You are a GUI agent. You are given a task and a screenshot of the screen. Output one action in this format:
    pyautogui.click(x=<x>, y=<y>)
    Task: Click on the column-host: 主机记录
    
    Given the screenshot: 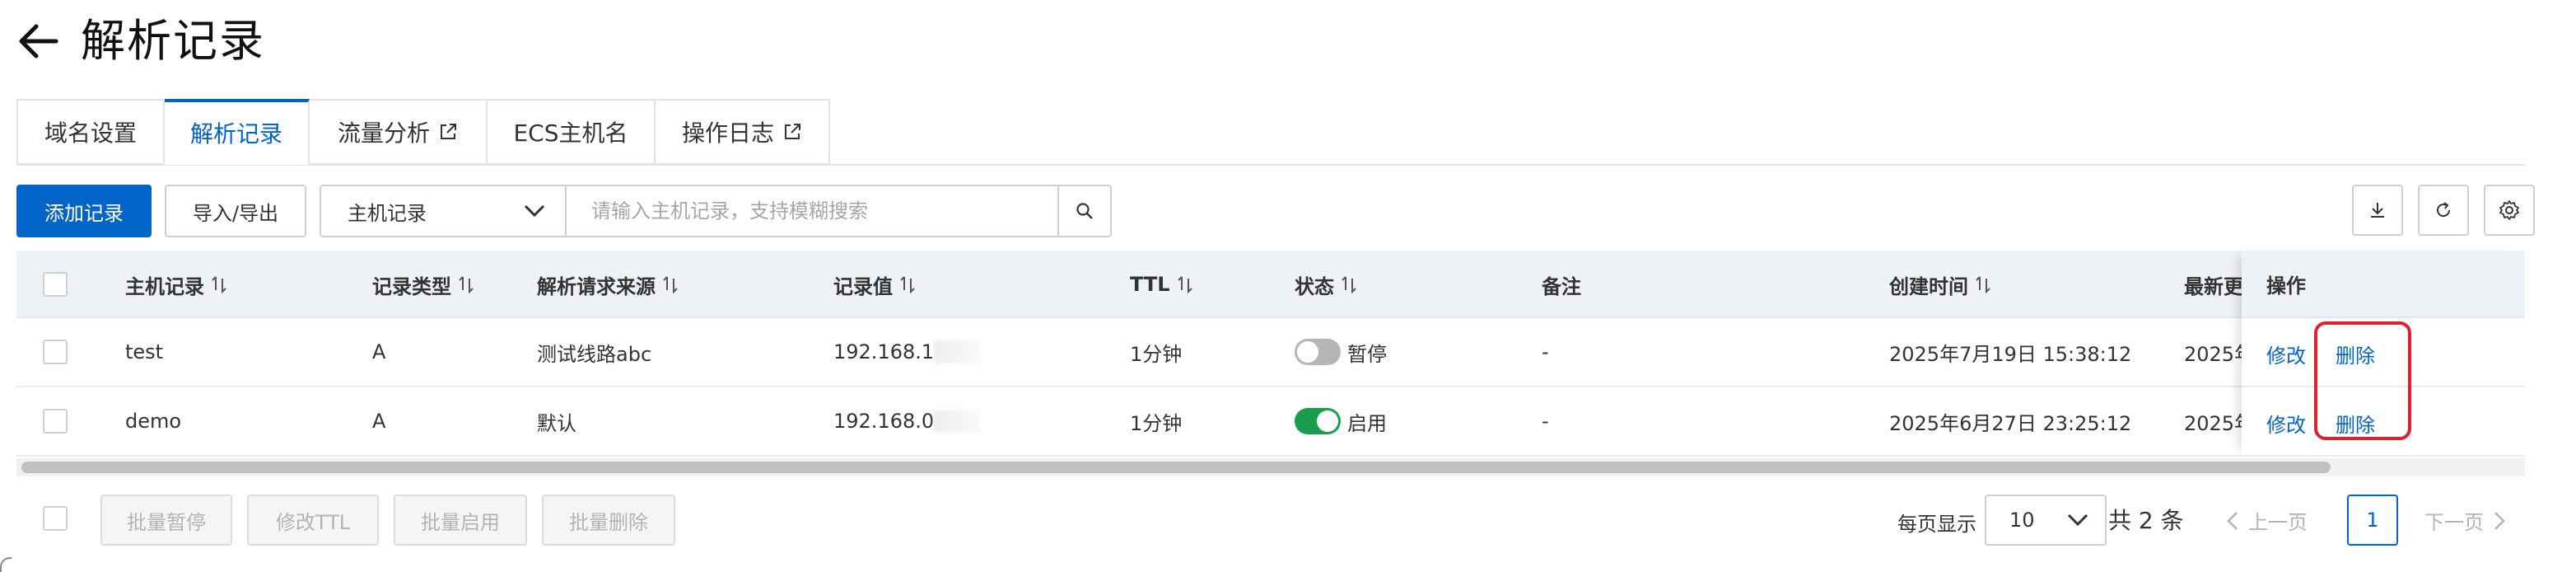 What is the action you would take?
    pyautogui.click(x=176, y=284)
    